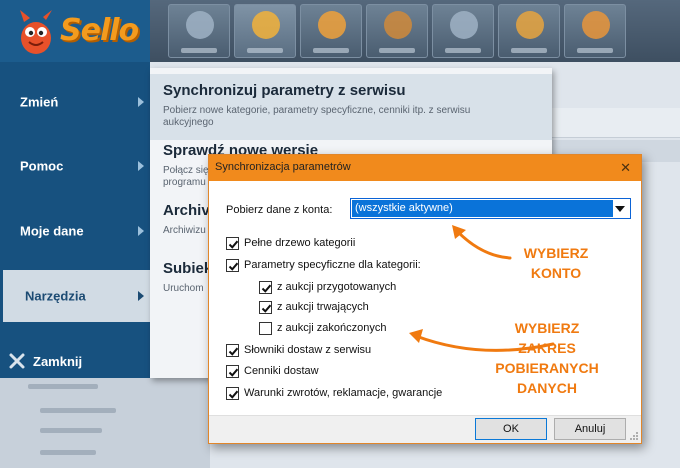  What do you see at coordinates (547, 368) in the screenshot?
I see `annotation-line: POBIERANYCH` at bounding box center [547, 368].